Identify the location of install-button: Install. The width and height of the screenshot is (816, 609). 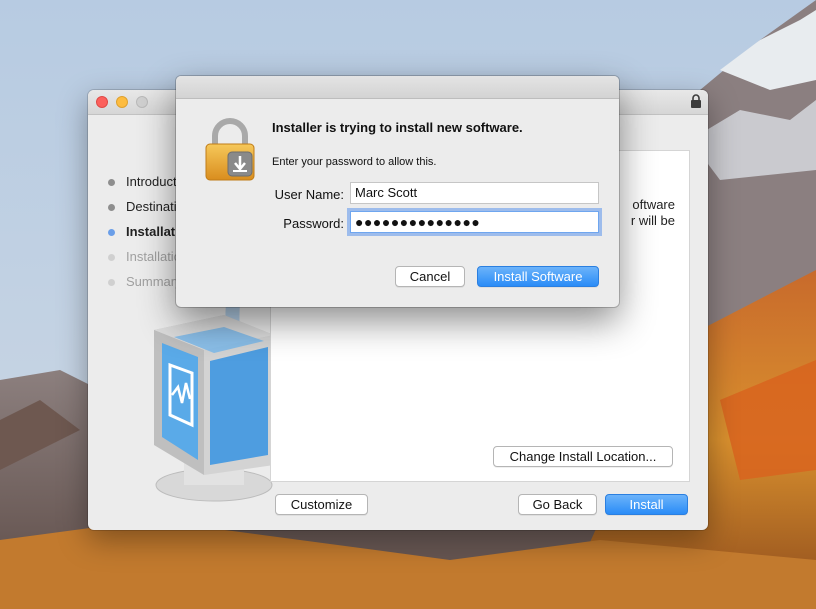
(646, 504).